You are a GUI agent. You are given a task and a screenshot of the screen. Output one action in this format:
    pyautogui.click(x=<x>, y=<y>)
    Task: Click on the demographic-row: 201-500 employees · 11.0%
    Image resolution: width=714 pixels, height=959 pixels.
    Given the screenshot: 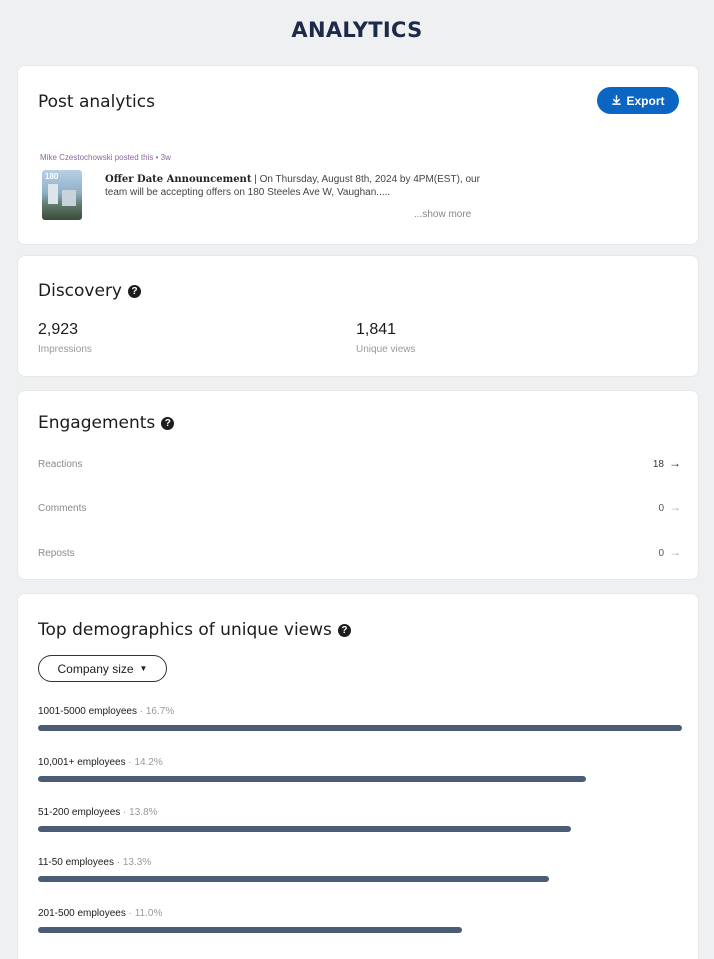 What is the action you would take?
    pyautogui.click(x=360, y=920)
    